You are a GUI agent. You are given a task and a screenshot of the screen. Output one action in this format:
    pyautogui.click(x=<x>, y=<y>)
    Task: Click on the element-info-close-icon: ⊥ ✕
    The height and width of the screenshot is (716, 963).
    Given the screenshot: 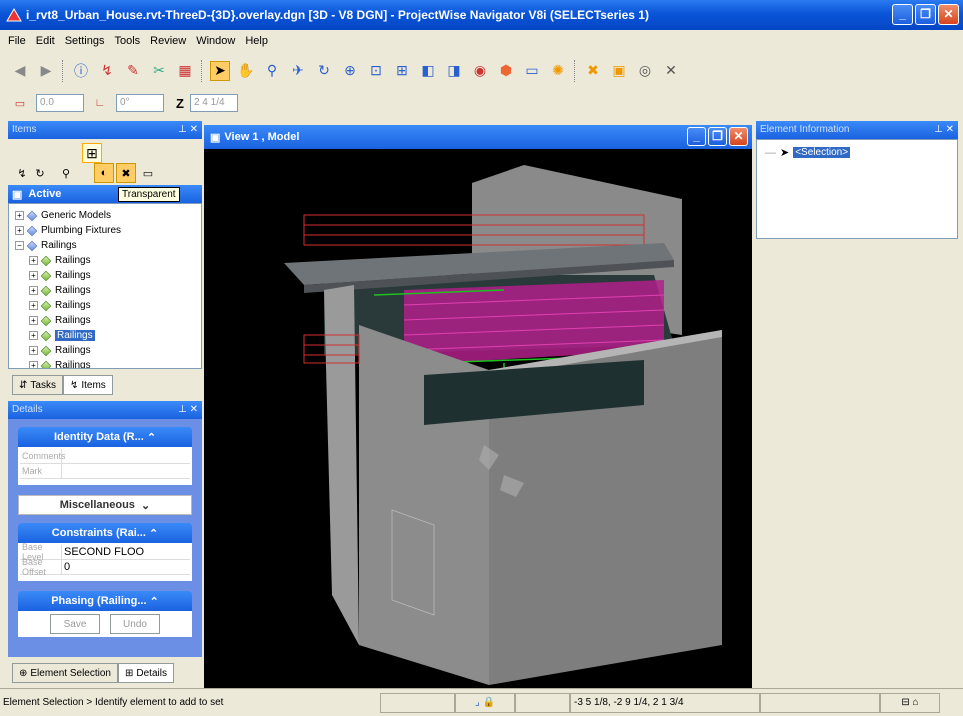 What is the action you would take?
    pyautogui.click(x=944, y=130)
    